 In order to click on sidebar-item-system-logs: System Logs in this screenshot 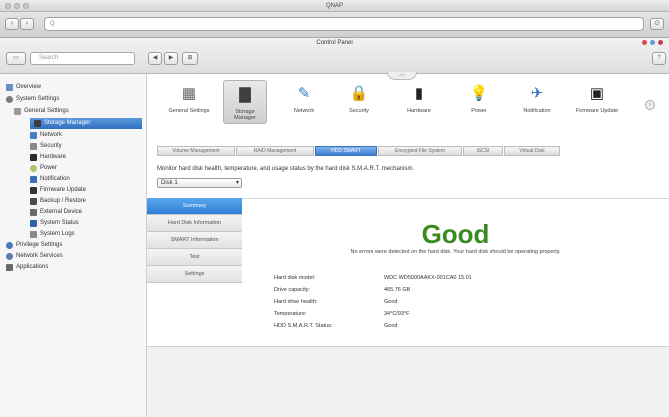, I will do `click(52, 234)`.